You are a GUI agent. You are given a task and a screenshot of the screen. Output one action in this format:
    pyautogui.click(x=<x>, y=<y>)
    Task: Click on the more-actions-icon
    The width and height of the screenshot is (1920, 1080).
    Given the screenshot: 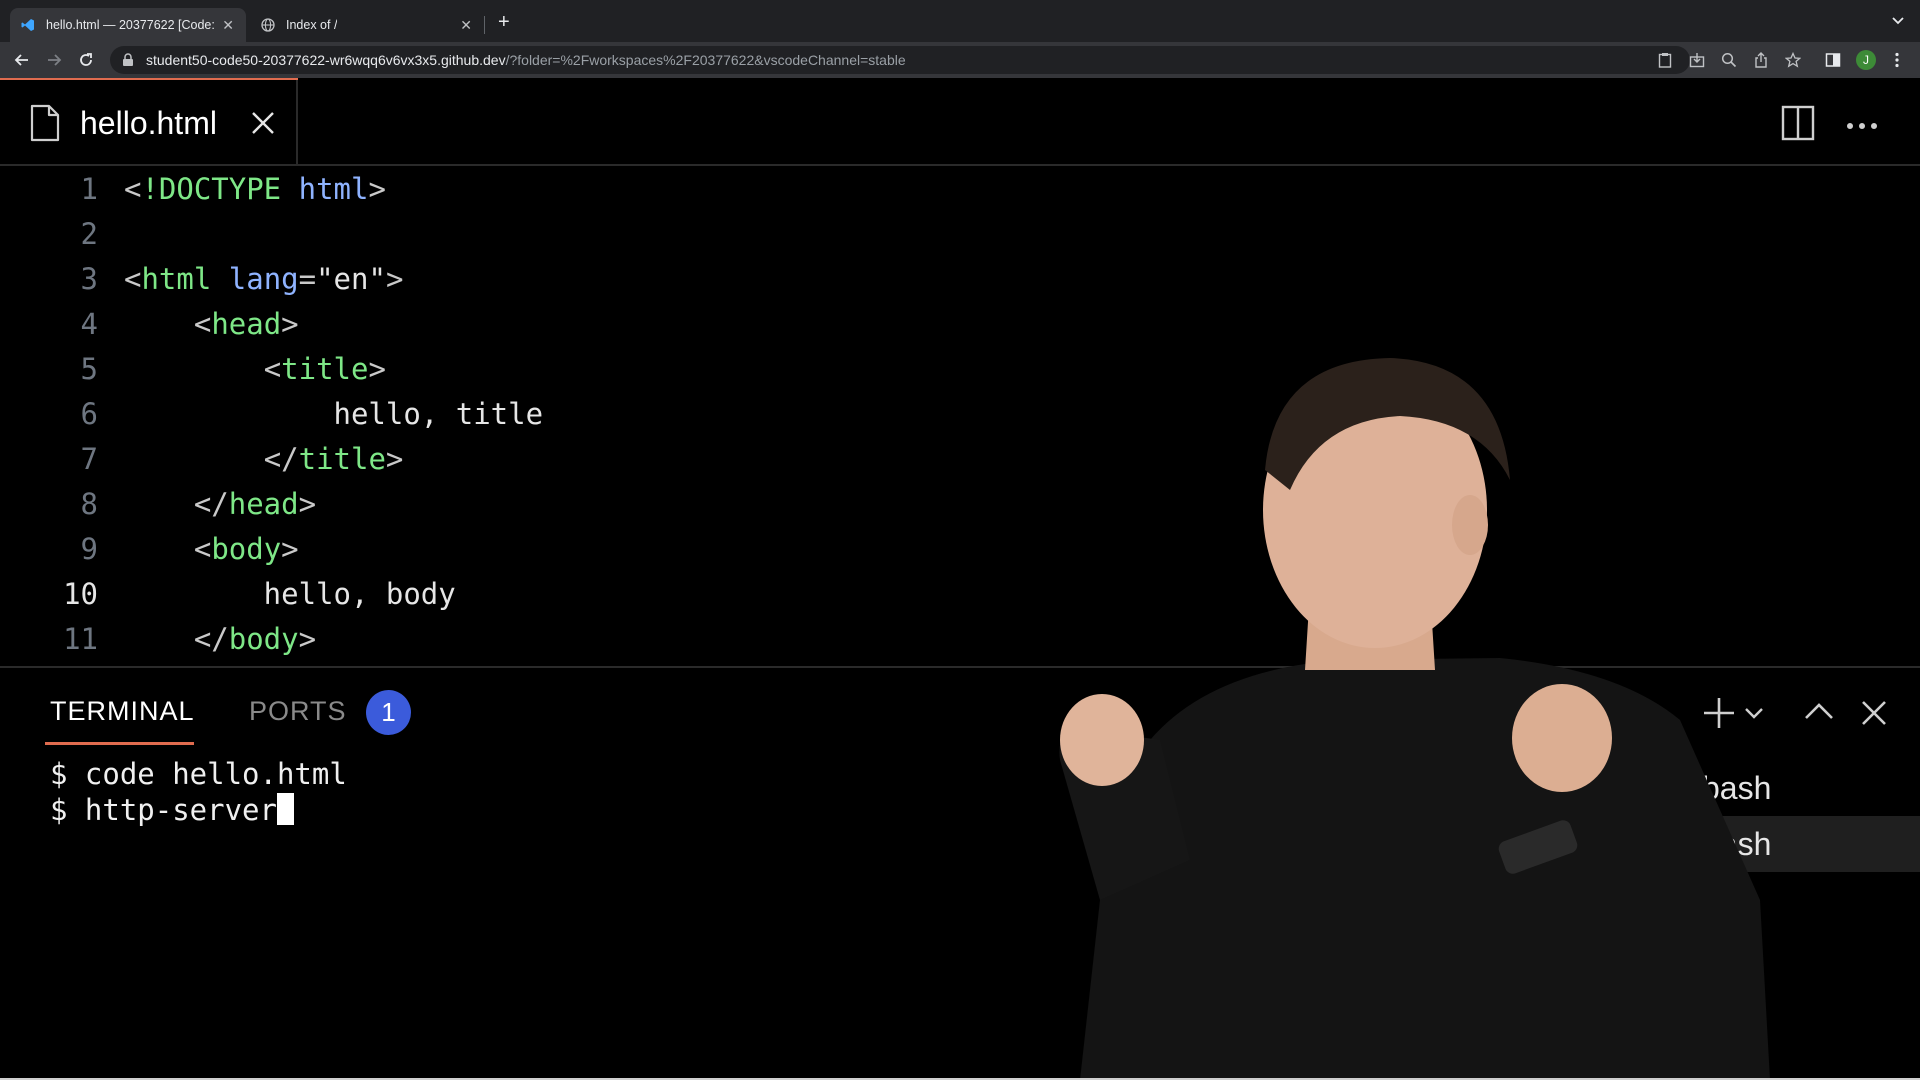 What is the action you would take?
    pyautogui.click(x=1862, y=123)
    